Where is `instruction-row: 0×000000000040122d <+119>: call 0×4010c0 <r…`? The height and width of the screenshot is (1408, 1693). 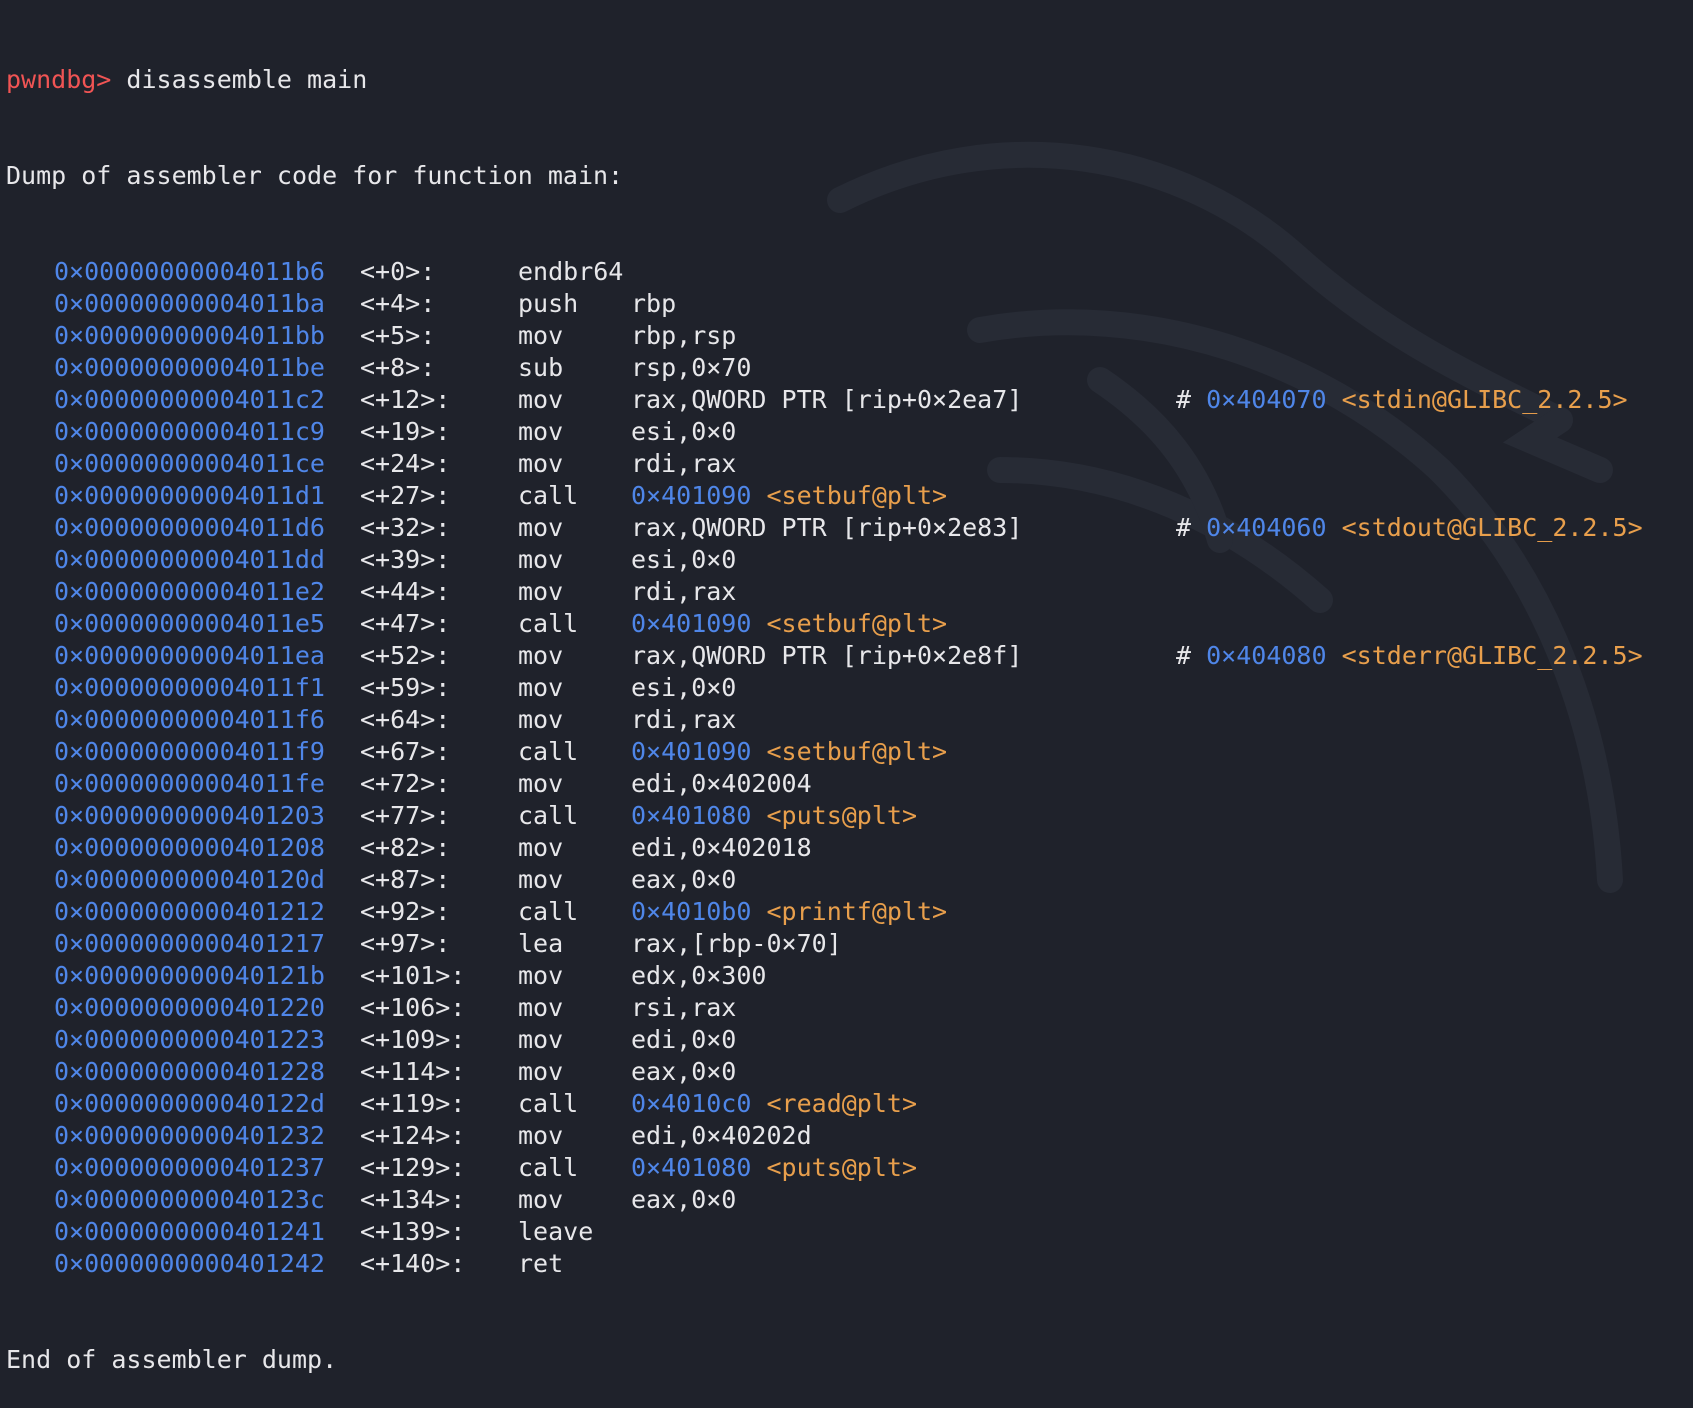
instruction-row: 0×000000000040122d <+119>: call 0×4010c0 <r… is located at coordinates (849, 1104).